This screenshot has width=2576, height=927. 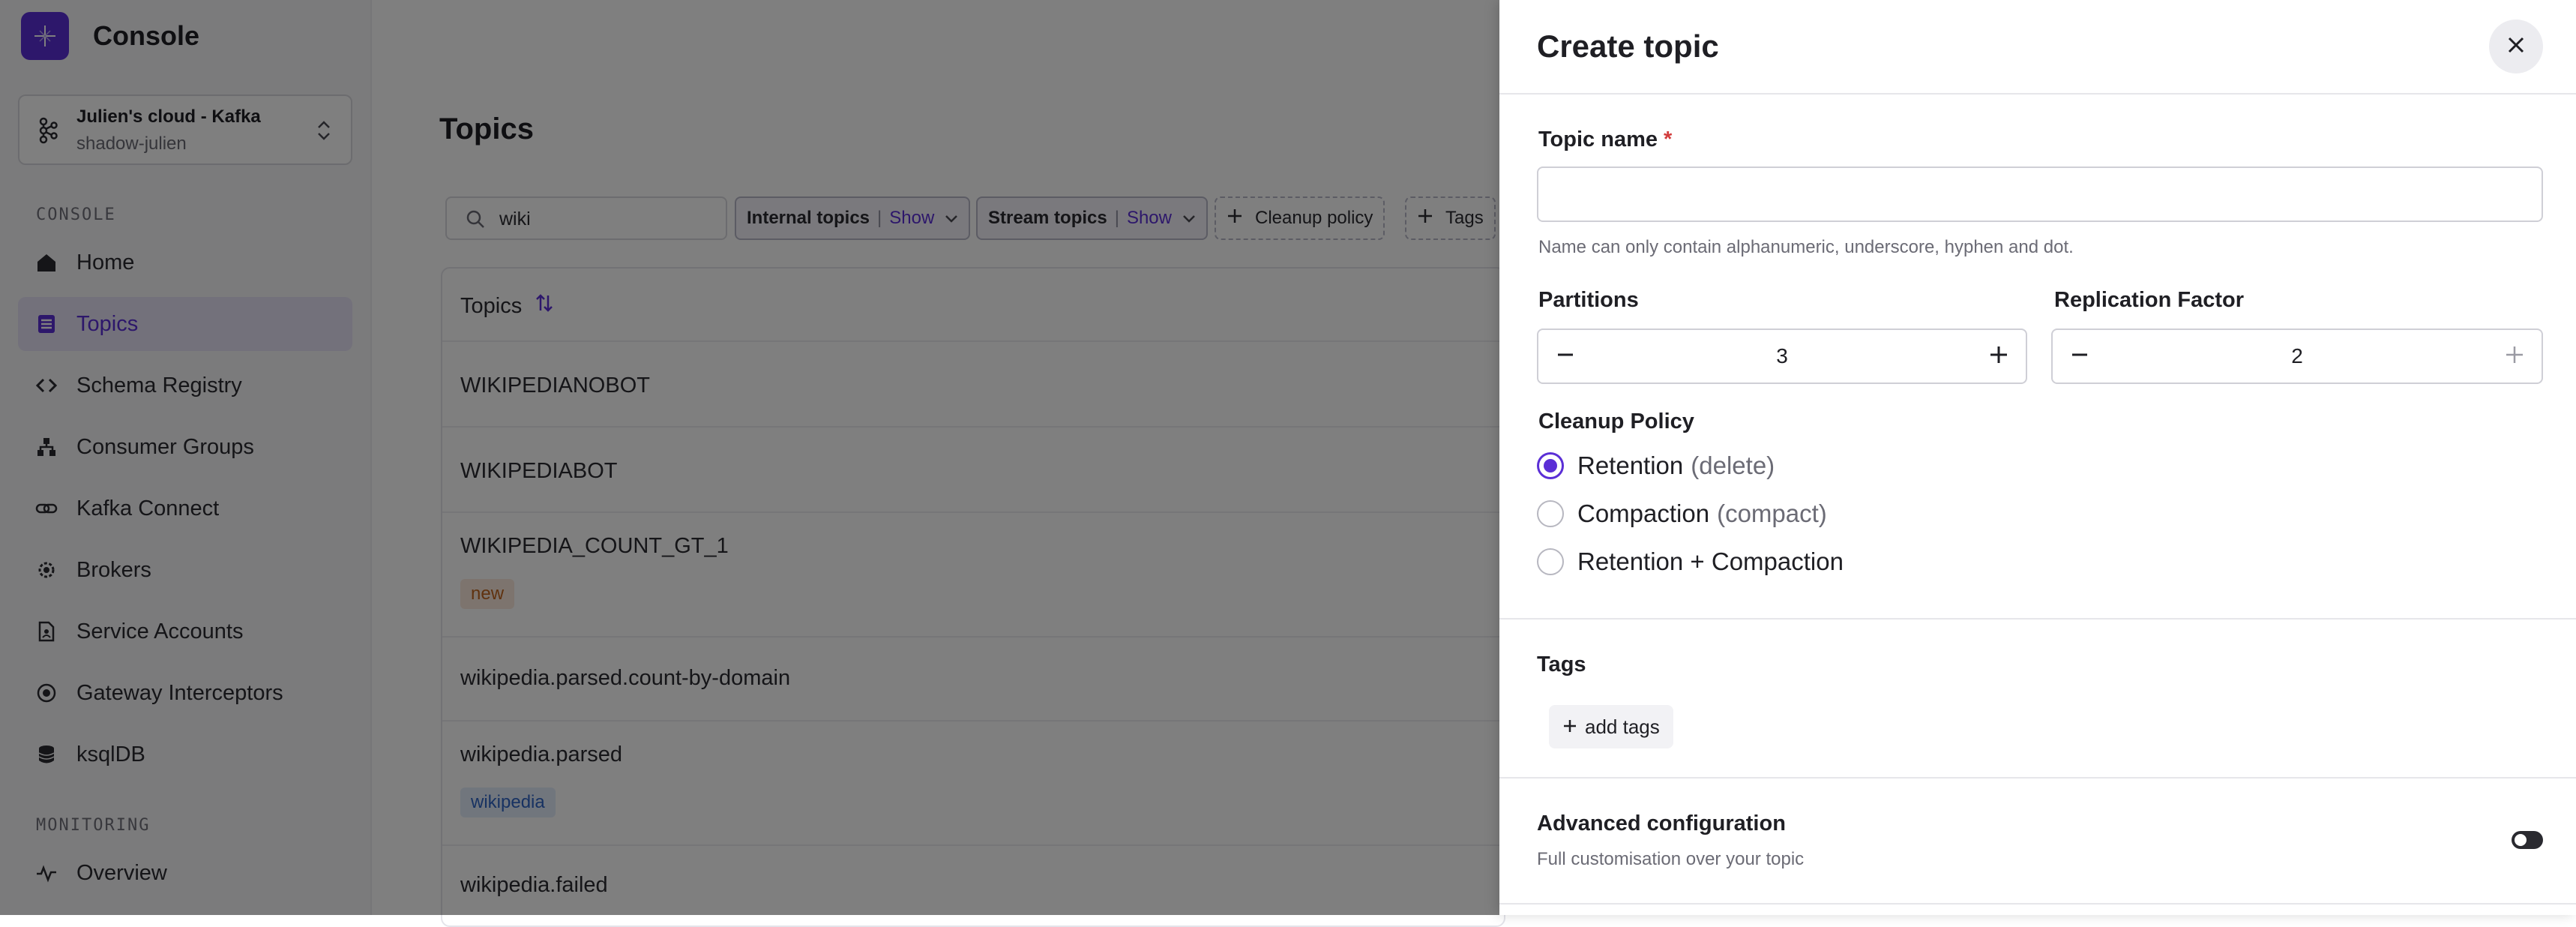 I want to click on replication-increment-button, so click(x=2515, y=356).